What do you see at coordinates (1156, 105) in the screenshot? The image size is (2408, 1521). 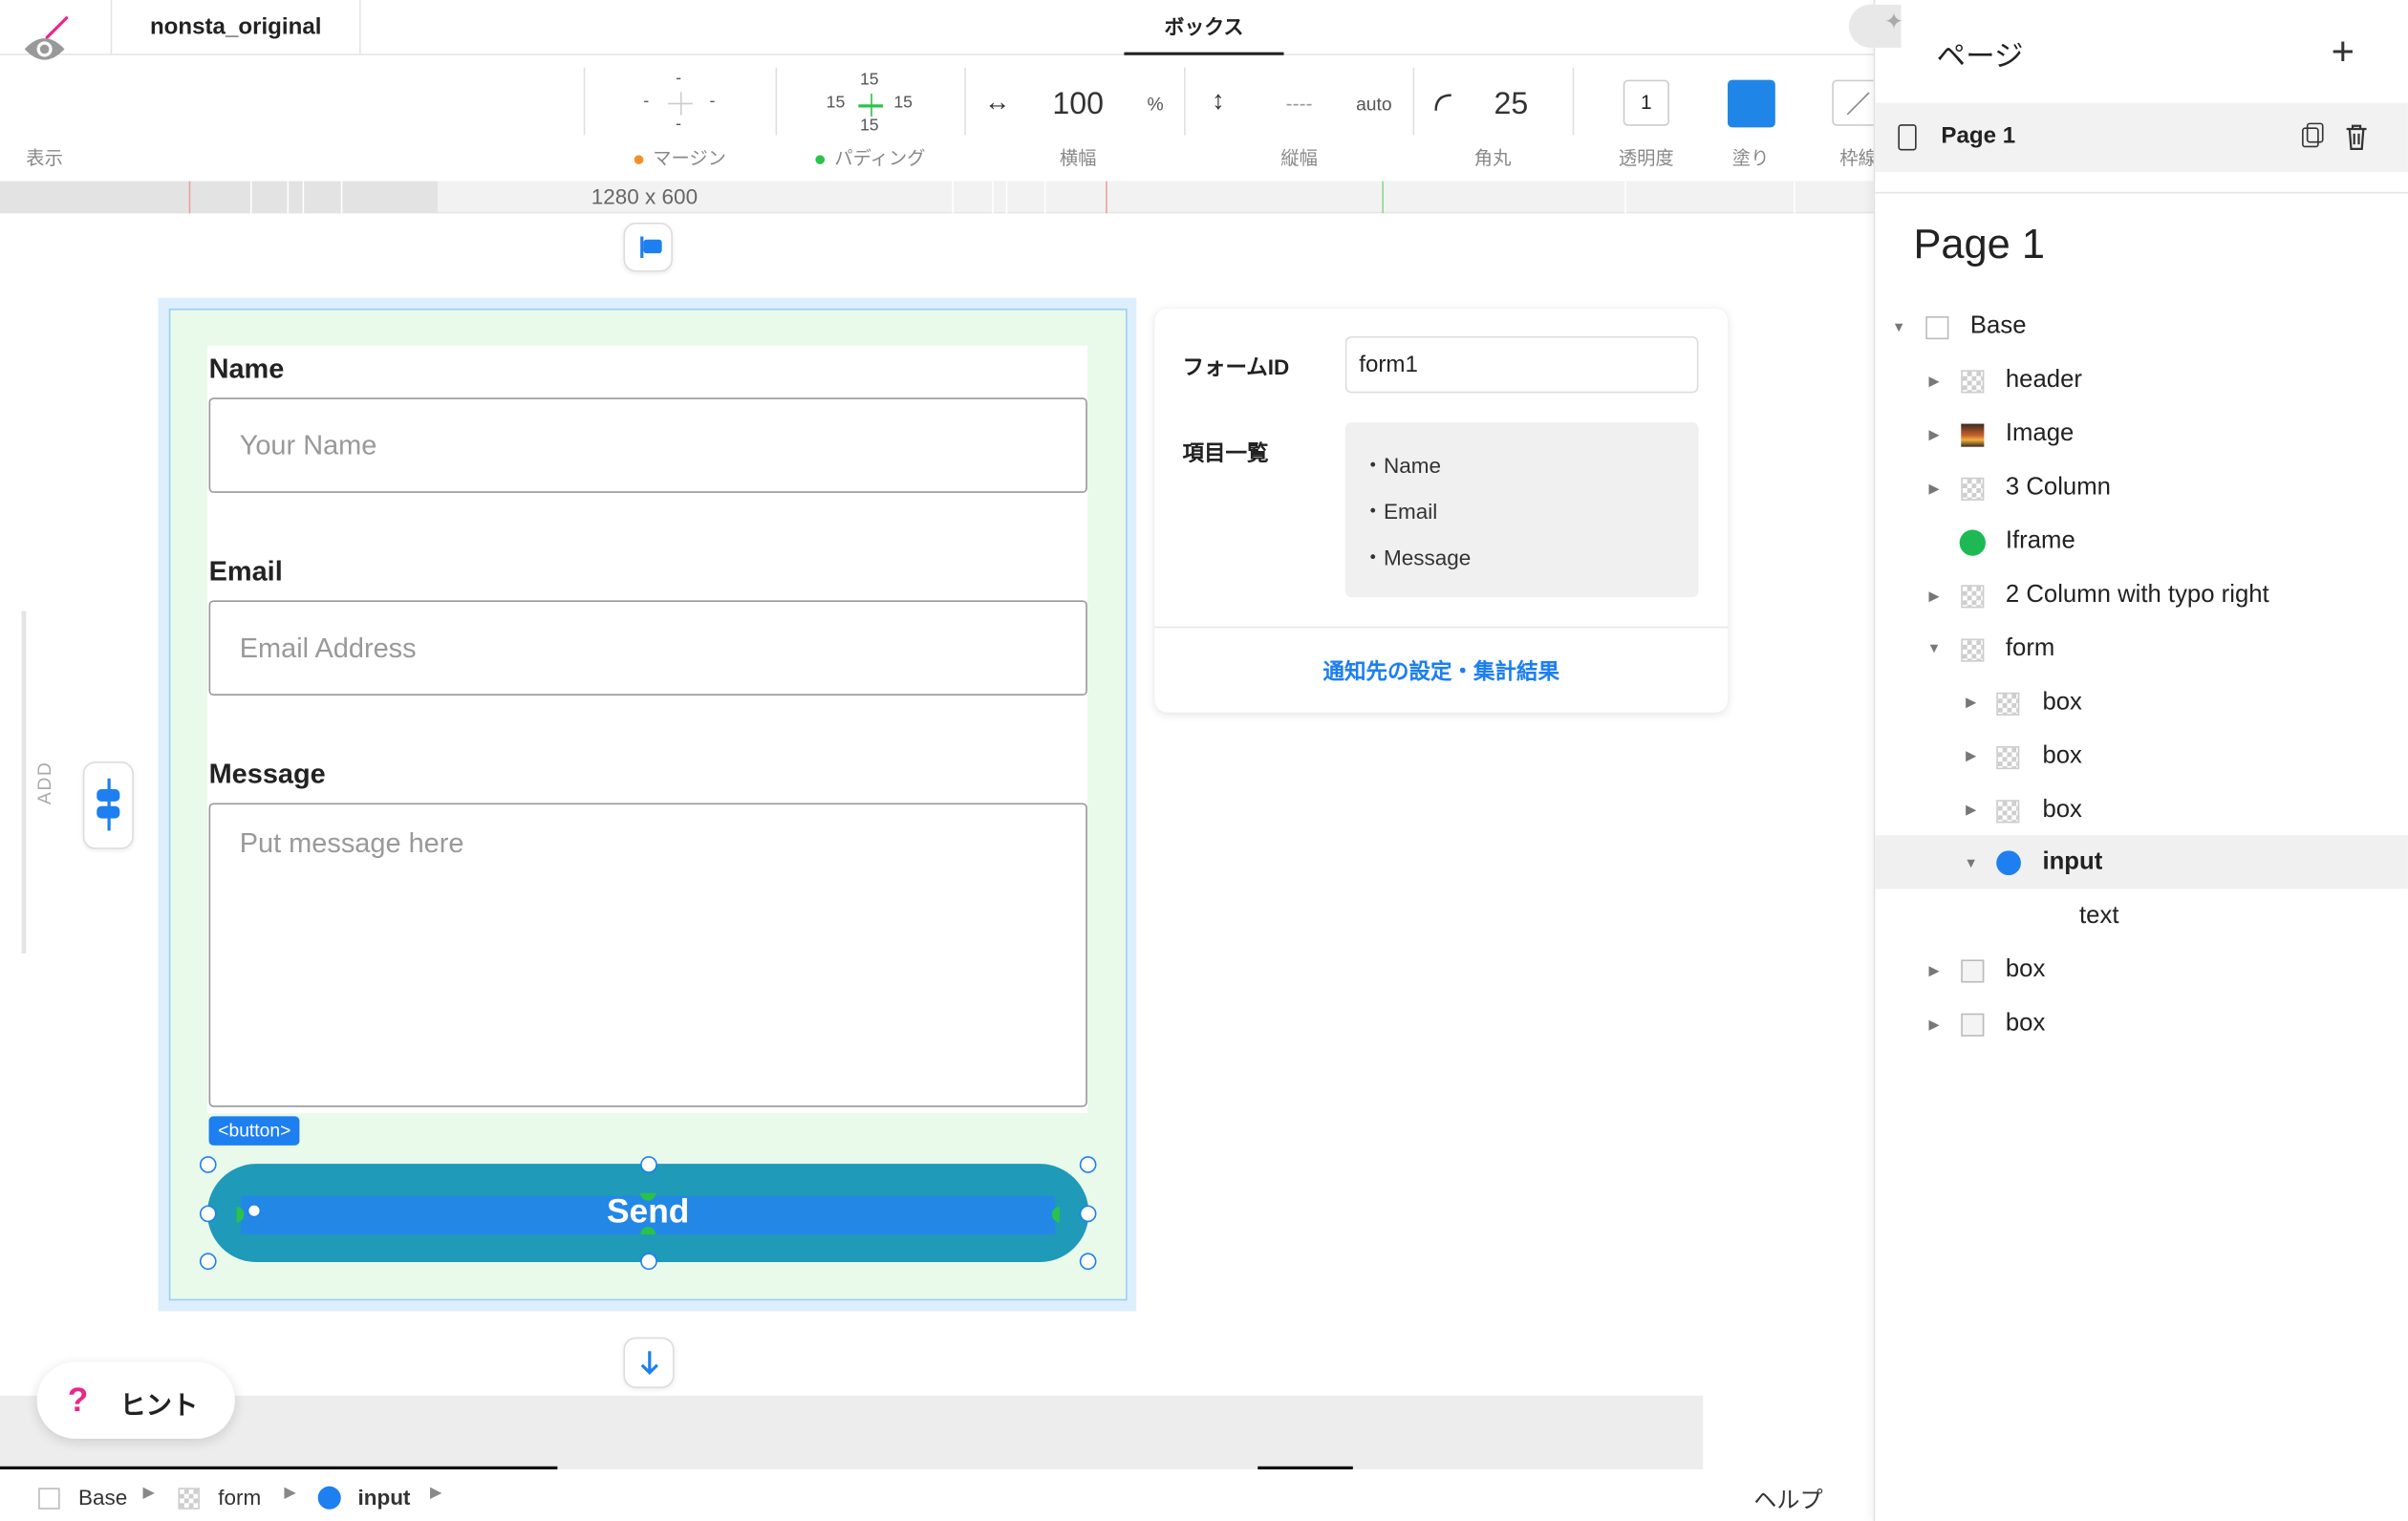 I see `width-unit: %` at bounding box center [1156, 105].